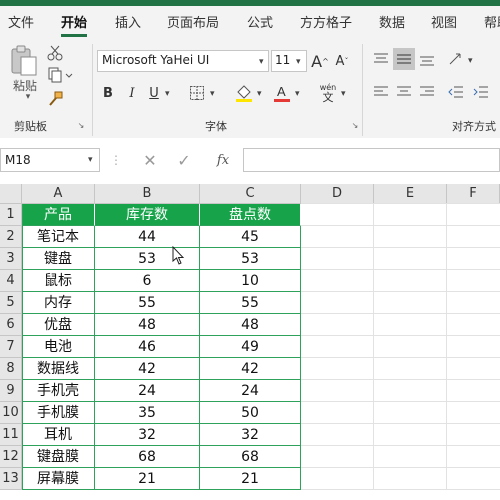 The height and width of the screenshot is (500, 500). I want to click on column-header-d: D, so click(337, 194).